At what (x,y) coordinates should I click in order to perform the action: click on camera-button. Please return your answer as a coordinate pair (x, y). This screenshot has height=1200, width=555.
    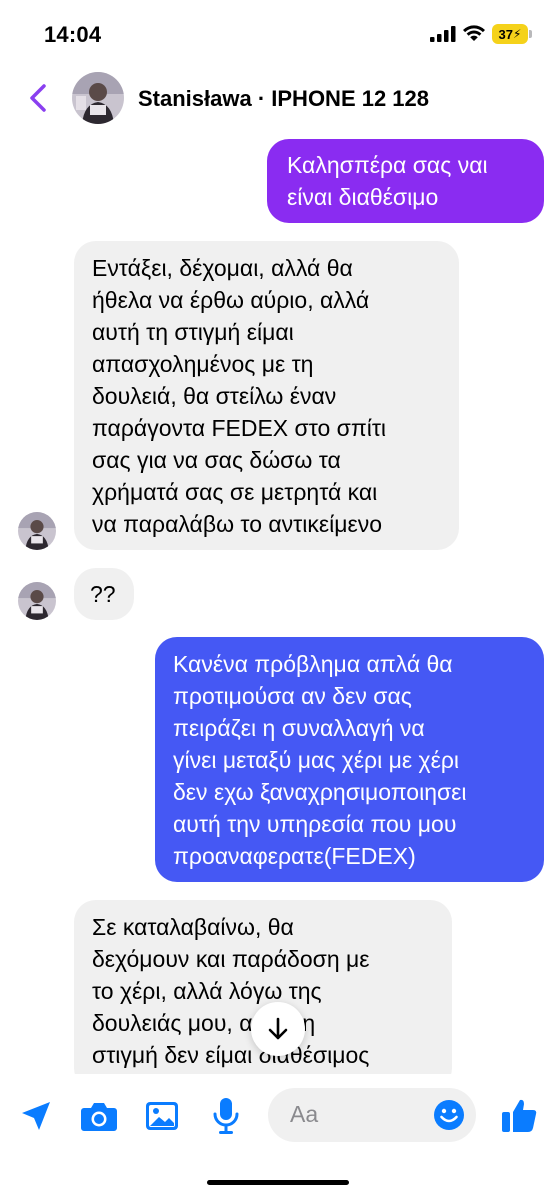
    Looking at the image, I should click on (99, 1116).